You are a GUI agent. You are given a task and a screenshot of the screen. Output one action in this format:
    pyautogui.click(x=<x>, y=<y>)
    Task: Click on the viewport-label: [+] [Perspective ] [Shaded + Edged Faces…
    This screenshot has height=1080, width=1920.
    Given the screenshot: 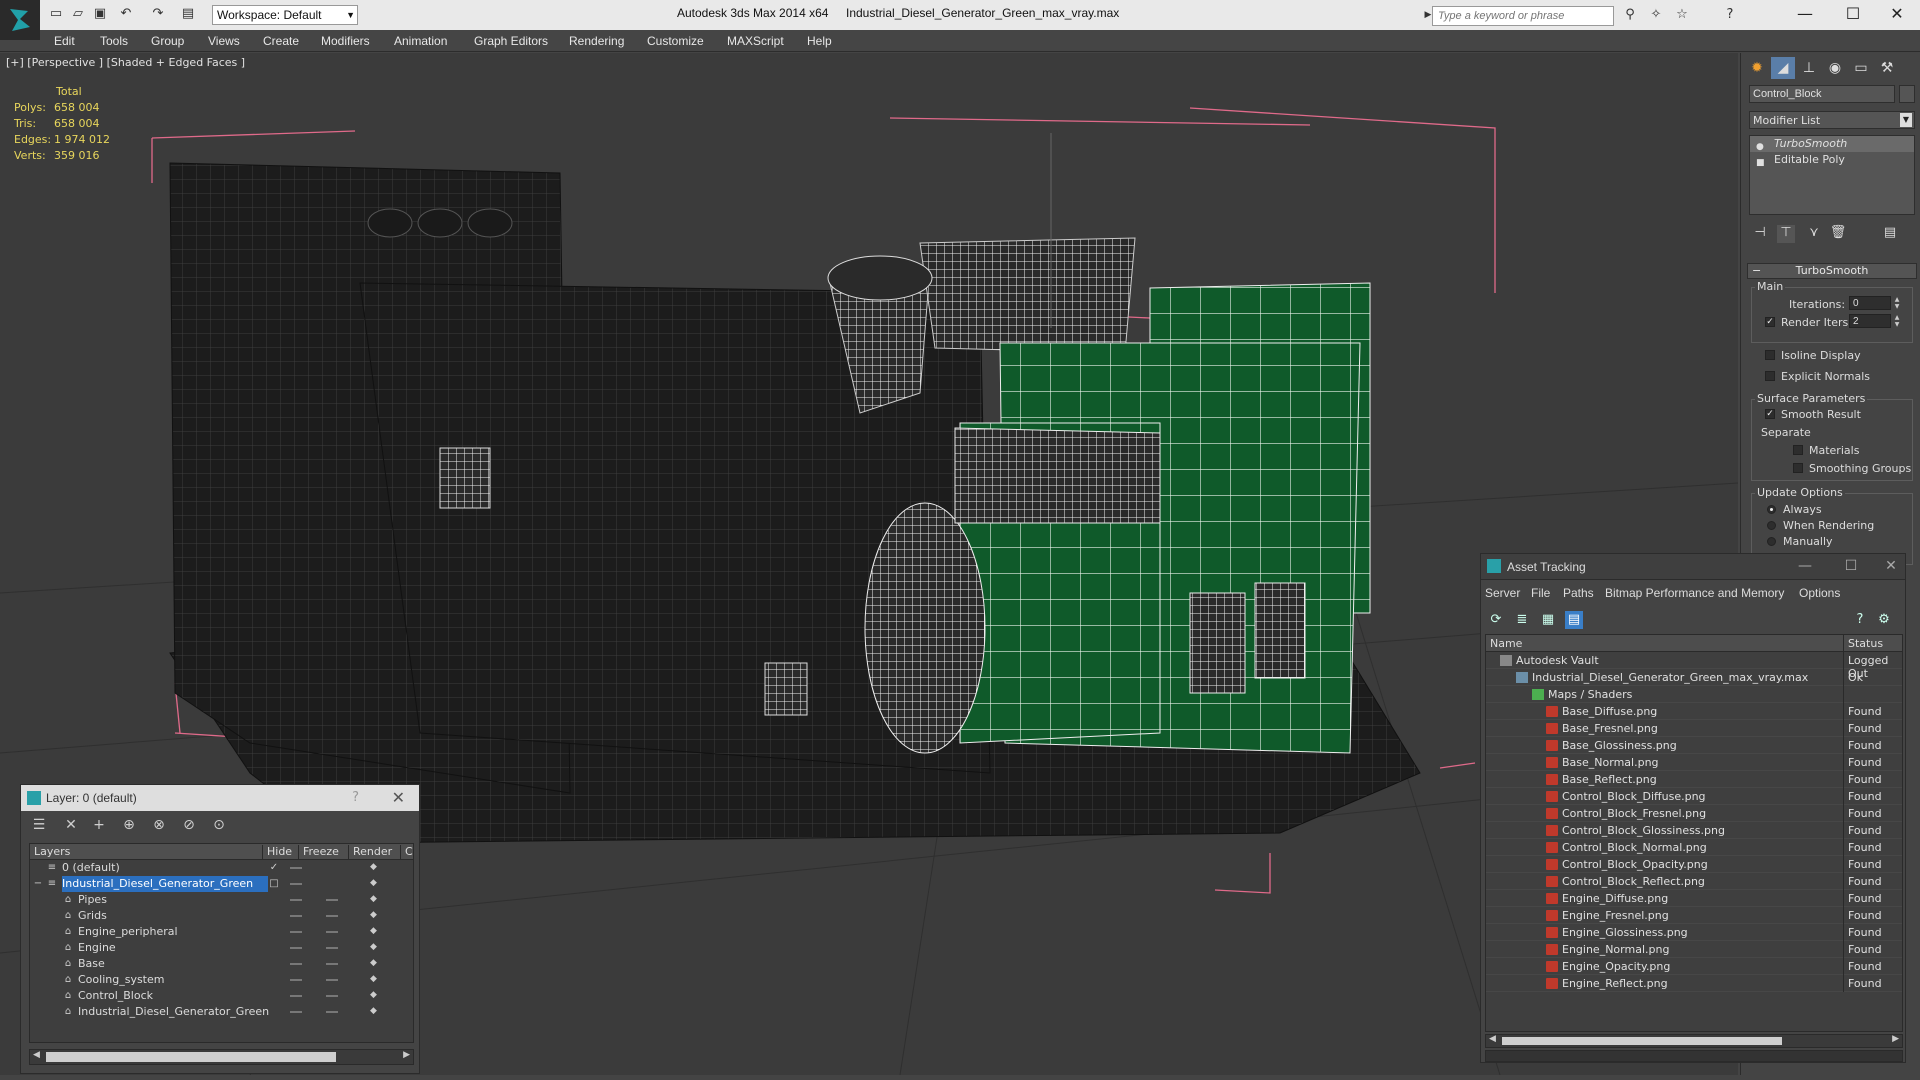 What is the action you would take?
    pyautogui.click(x=125, y=62)
    